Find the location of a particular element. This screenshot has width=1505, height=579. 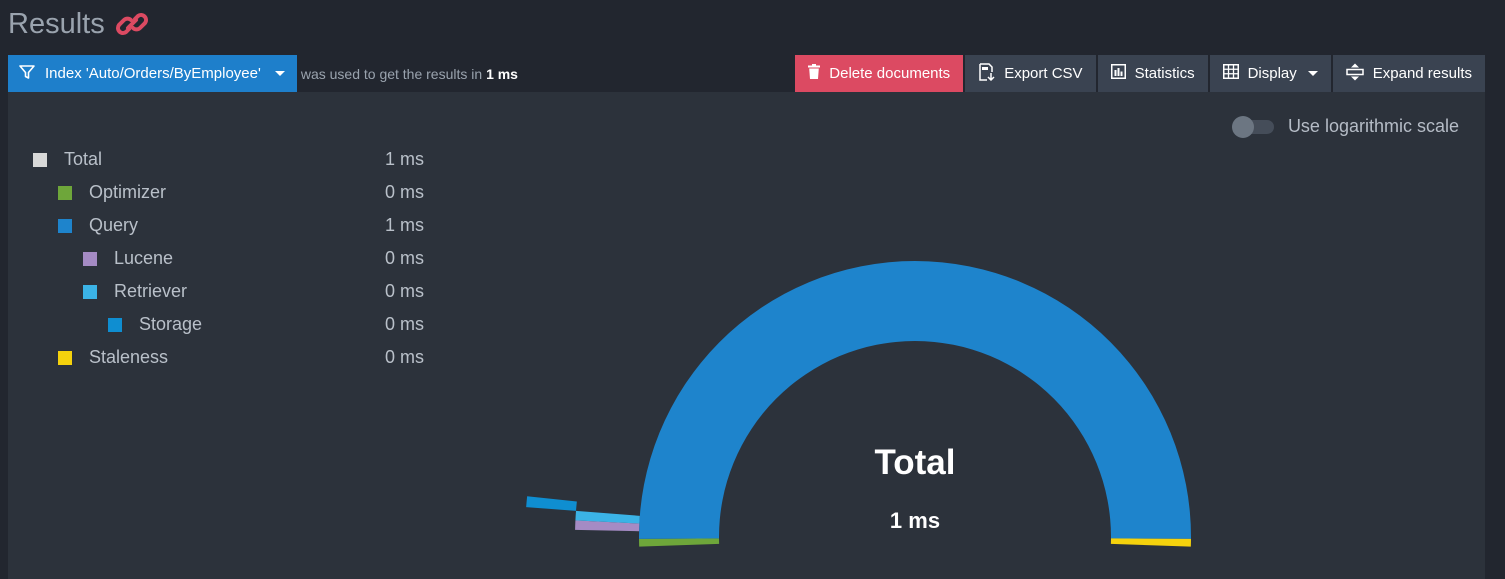

trash-icon is located at coordinates (814, 73).